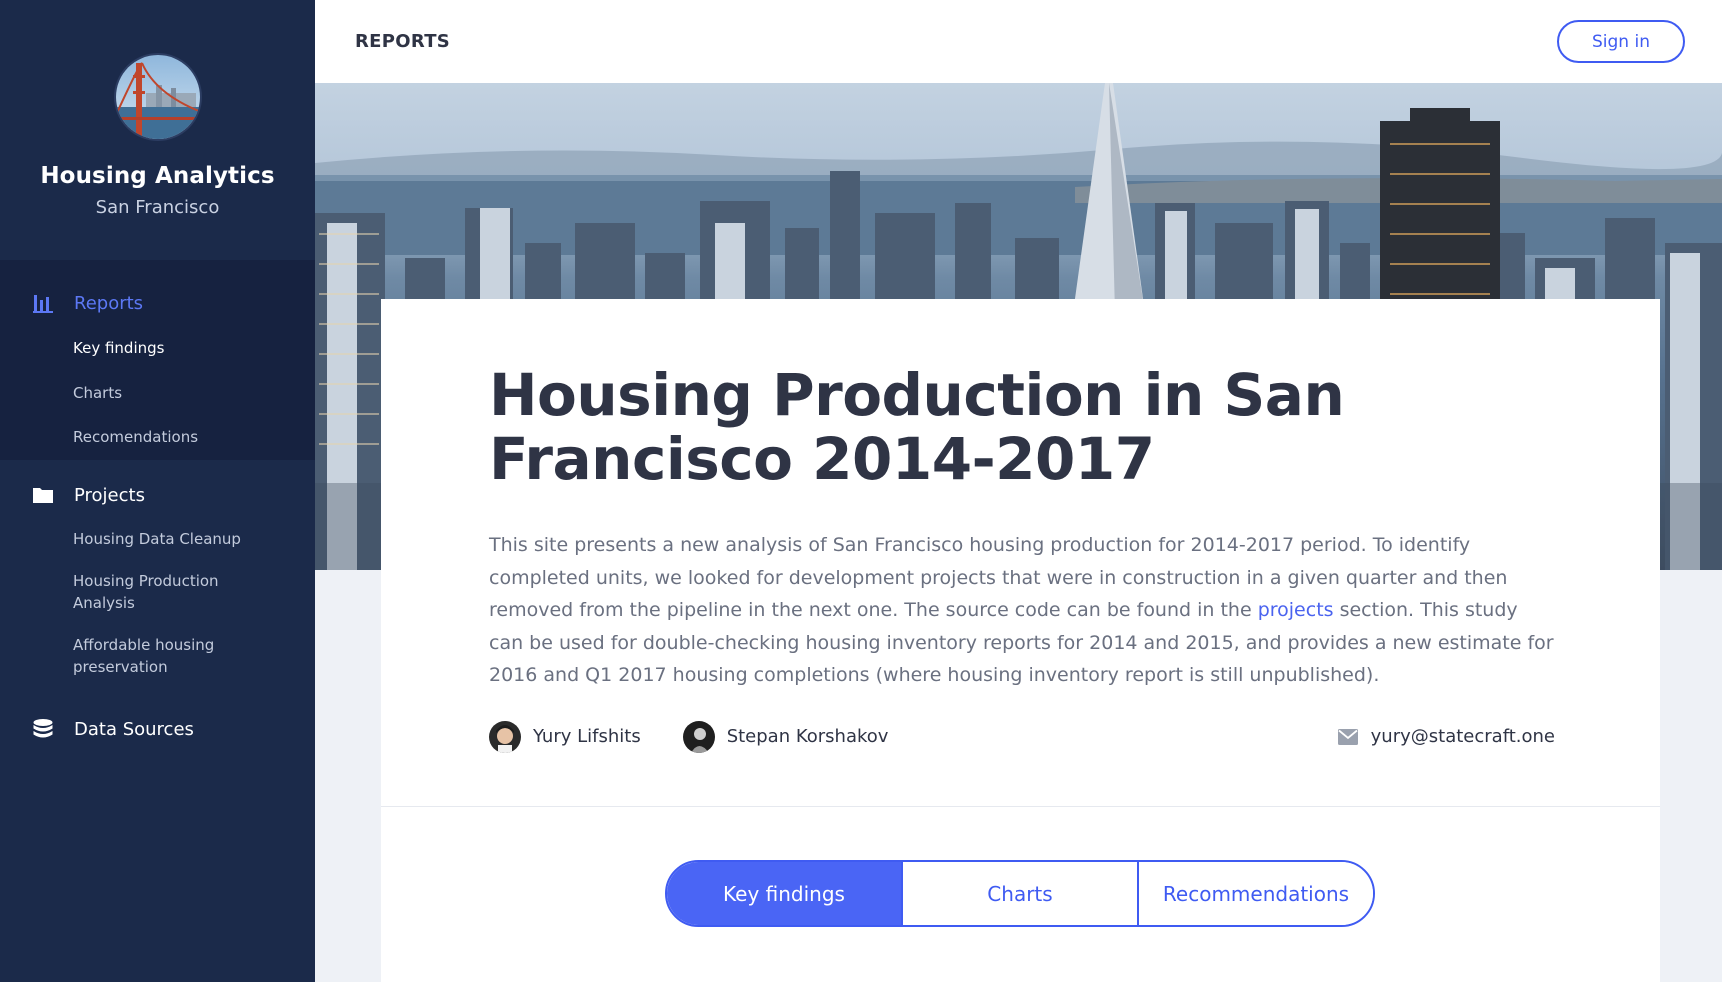 This screenshot has width=1722, height=982. Describe the element at coordinates (43, 303) in the screenshot. I see `bar-chart-icon` at that location.